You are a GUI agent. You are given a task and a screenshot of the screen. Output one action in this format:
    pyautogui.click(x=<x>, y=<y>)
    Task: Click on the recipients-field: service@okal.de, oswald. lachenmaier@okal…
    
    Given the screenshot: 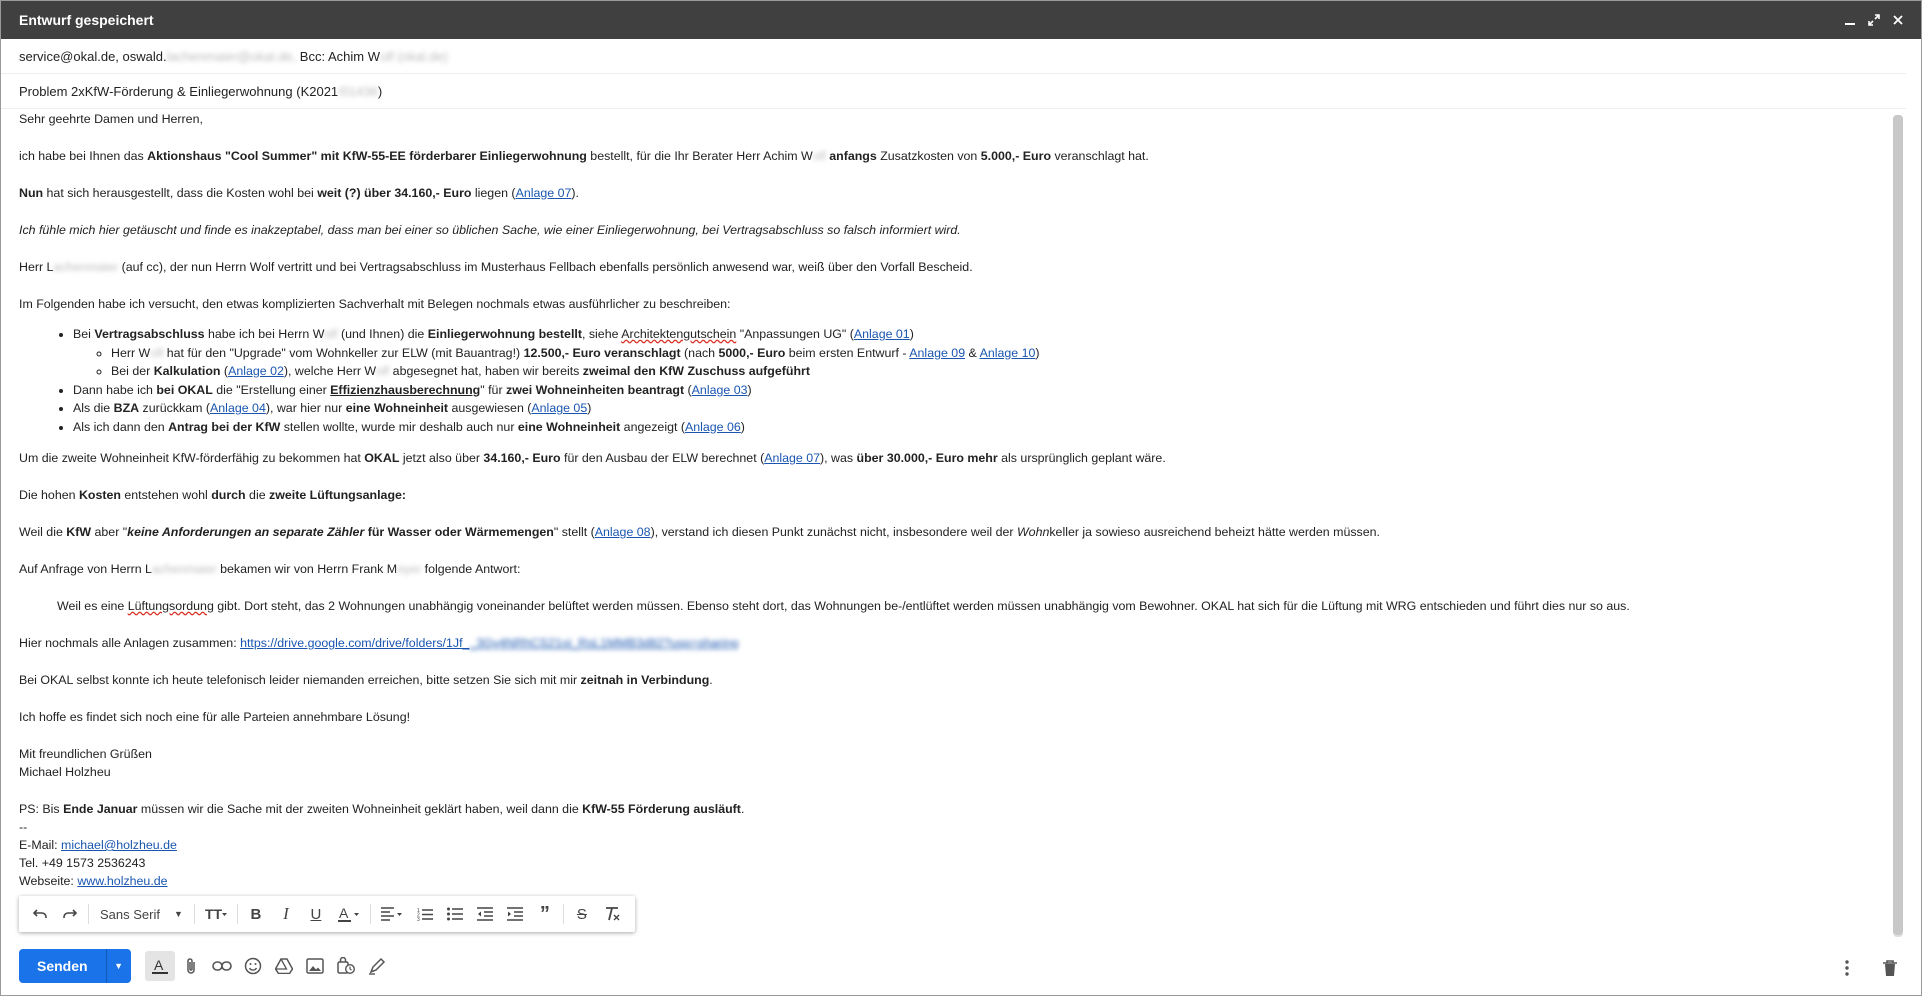 What is the action you would take?
    pyautogui.click(x=953, y=56)
    